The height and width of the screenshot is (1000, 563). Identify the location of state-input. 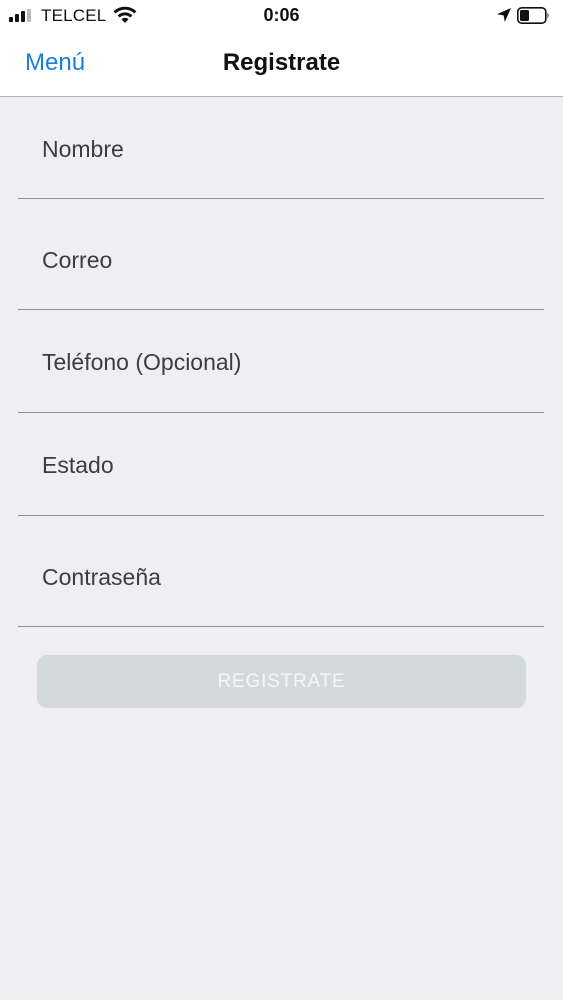
(282, 465).